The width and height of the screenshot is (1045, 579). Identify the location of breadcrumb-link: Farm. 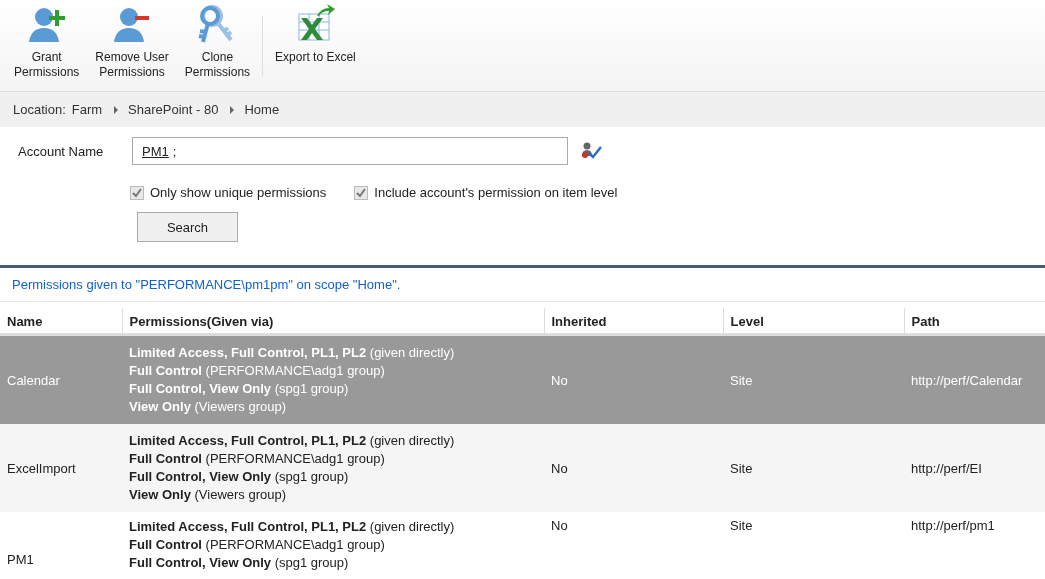
(87, 109).